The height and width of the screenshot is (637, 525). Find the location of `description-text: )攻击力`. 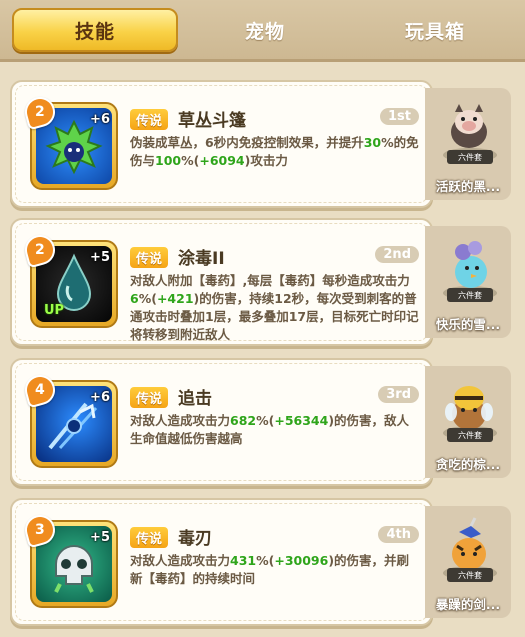

description-text: )攻击力 is located at coordinates (266, 160).